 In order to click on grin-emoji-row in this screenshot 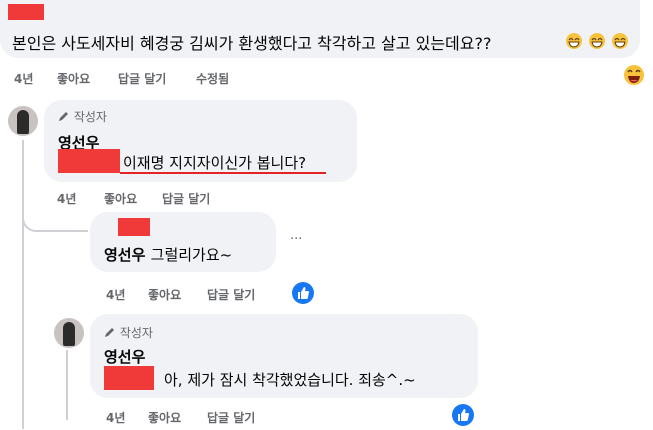, I will do `click(600, 41)`.